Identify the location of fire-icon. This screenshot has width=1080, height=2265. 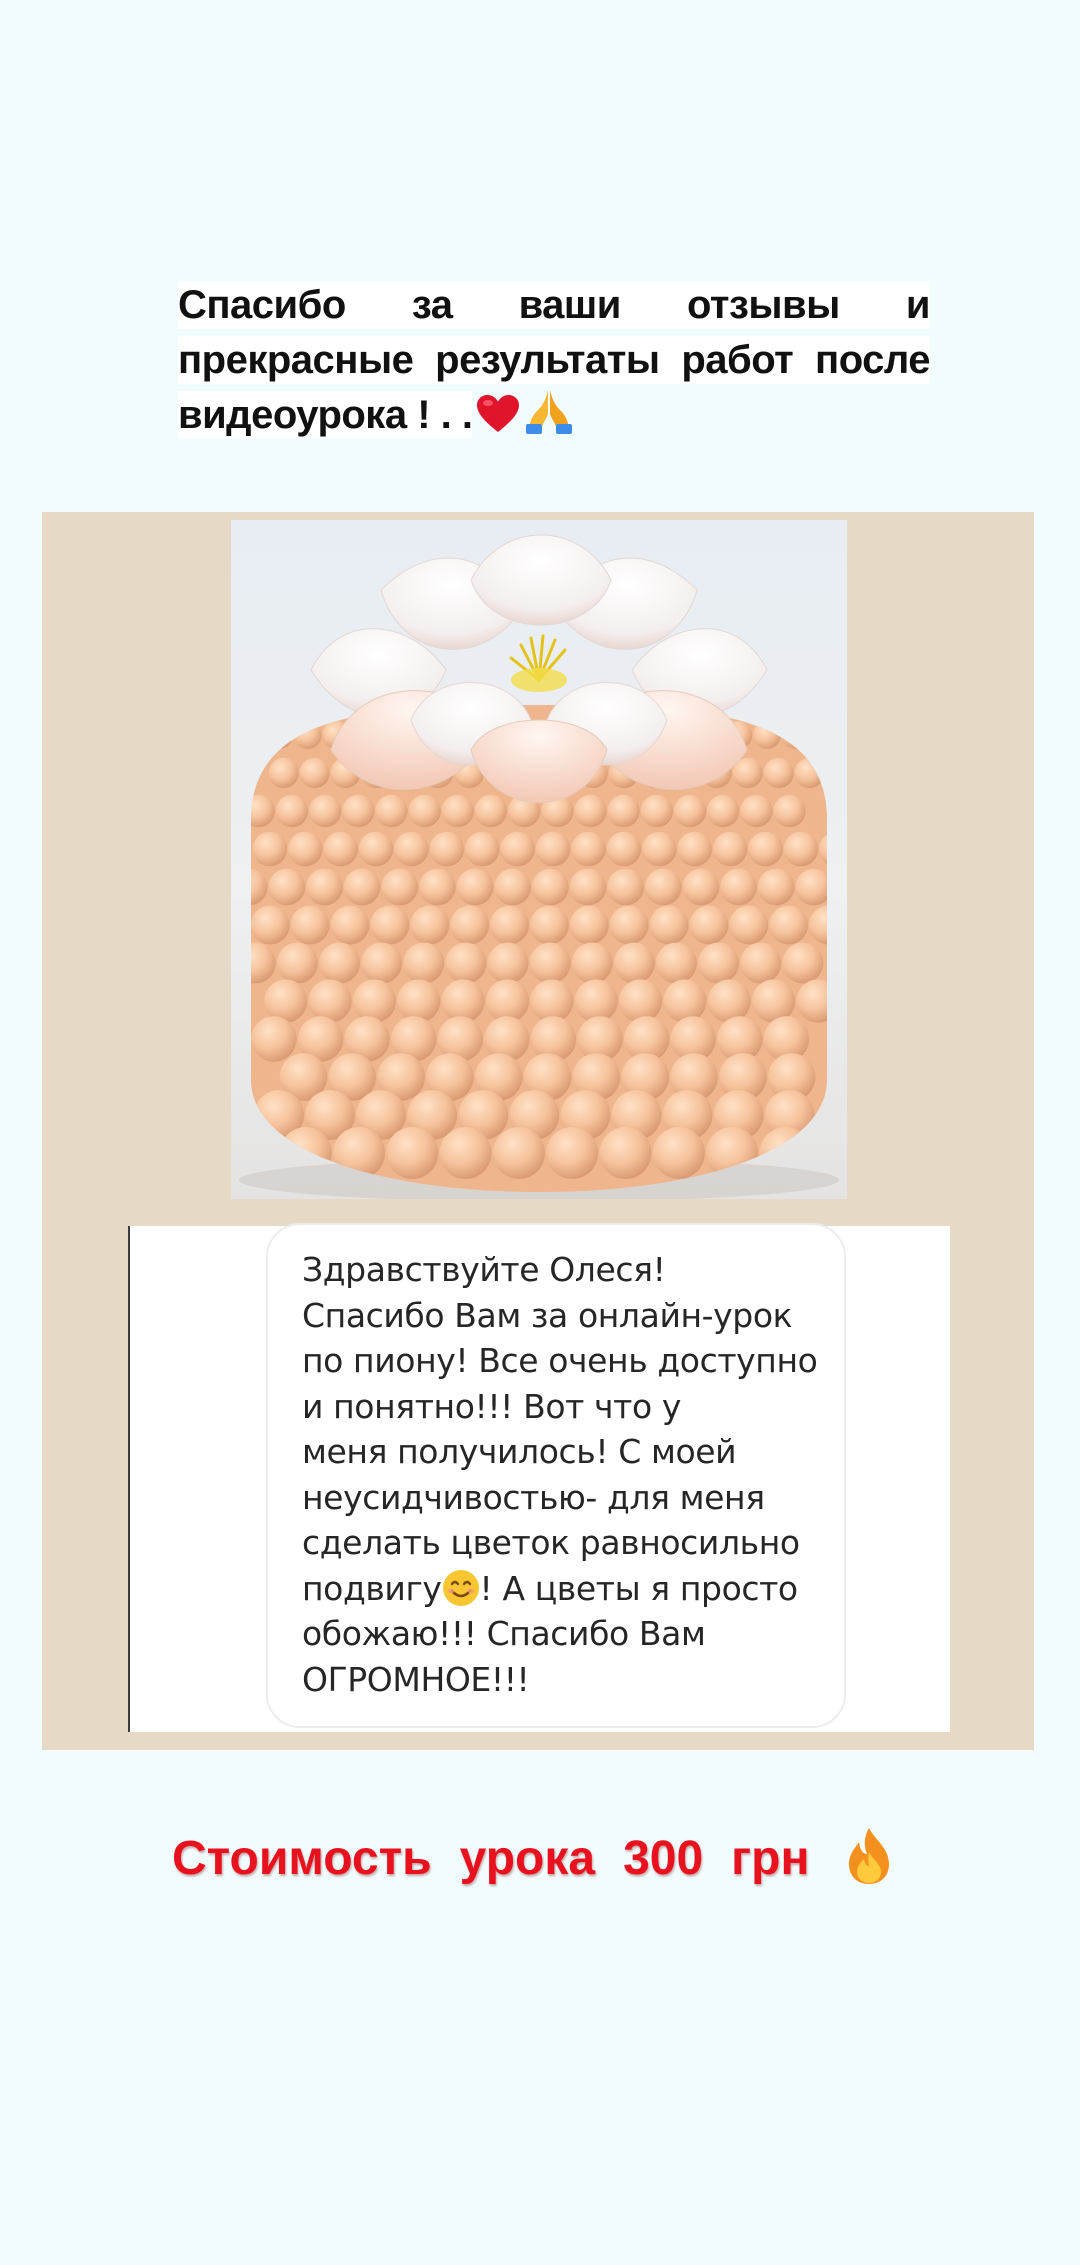
(869, 1856).